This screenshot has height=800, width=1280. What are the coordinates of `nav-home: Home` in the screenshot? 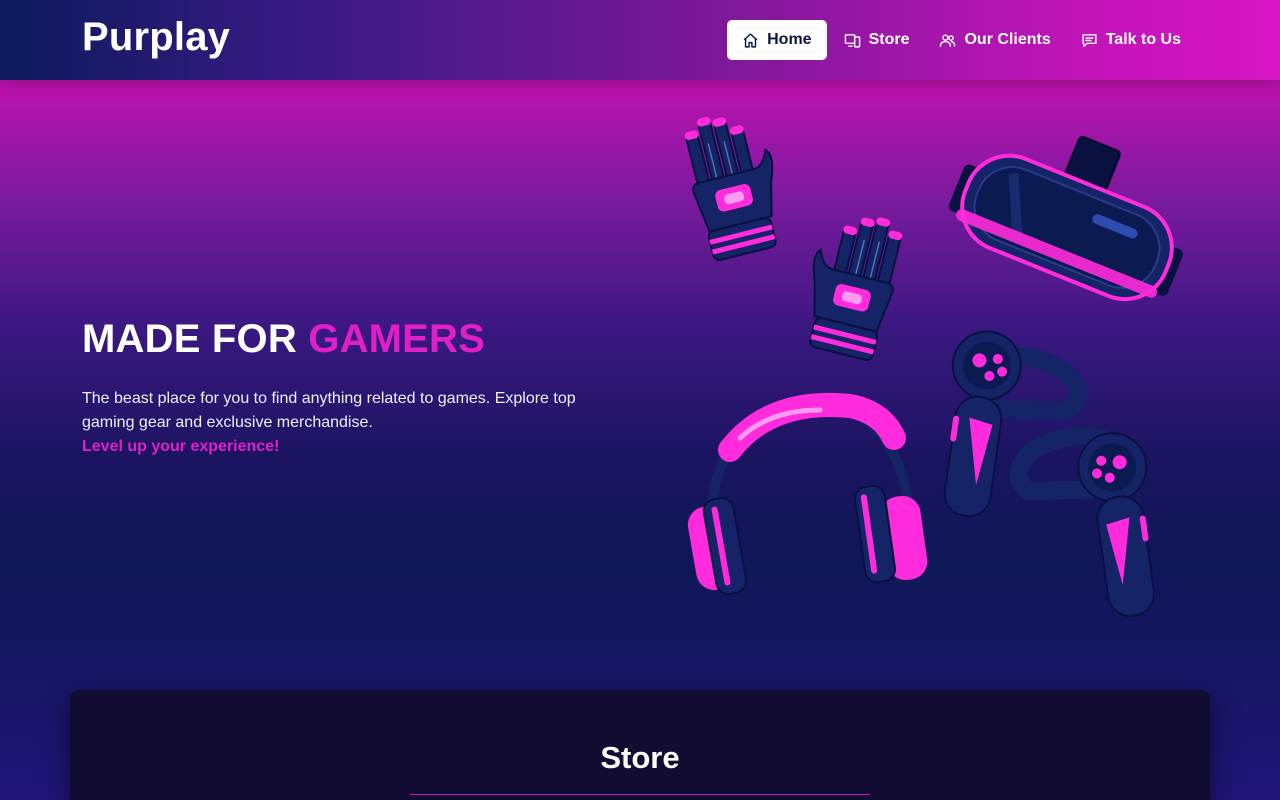 It's located at (777, 40).